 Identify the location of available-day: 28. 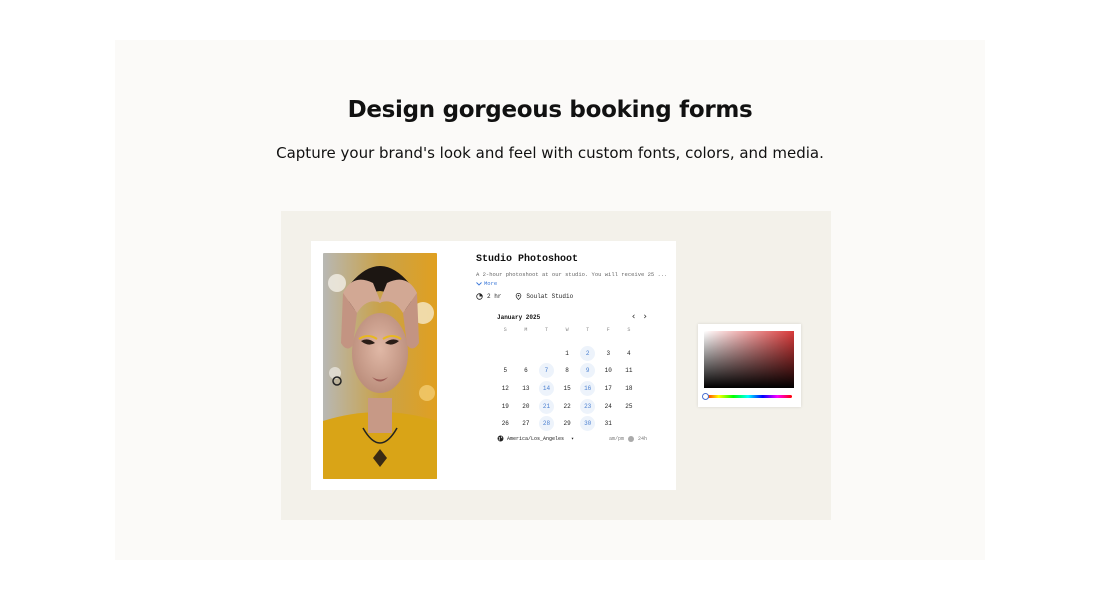
(546, 424).